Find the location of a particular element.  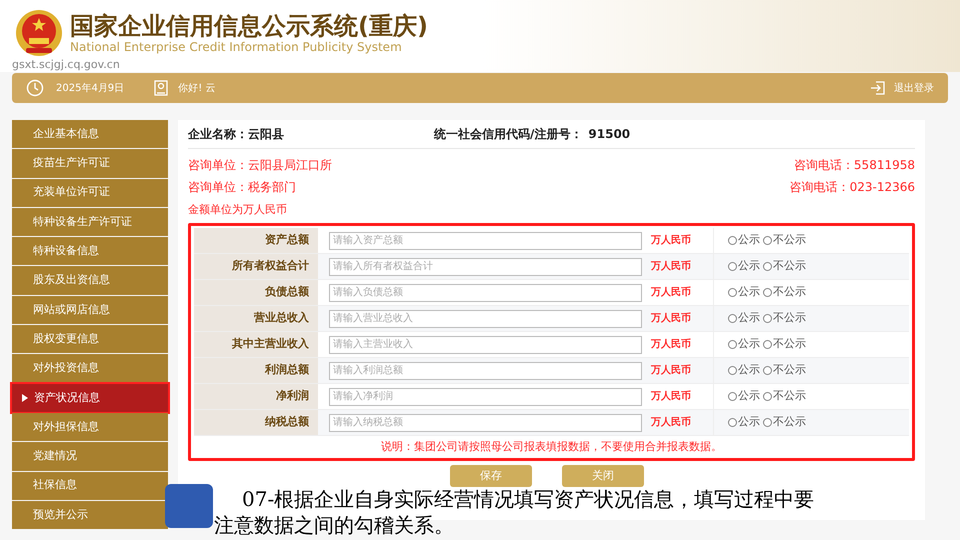

sidebar-item: 企业基本信息 is located at coordinates (90, 134).